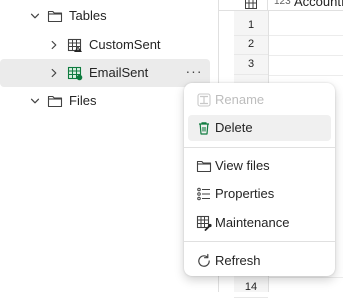 The width and height of the screenshot is (343, 298). I want to click on rename-icon, so click(204, 100).